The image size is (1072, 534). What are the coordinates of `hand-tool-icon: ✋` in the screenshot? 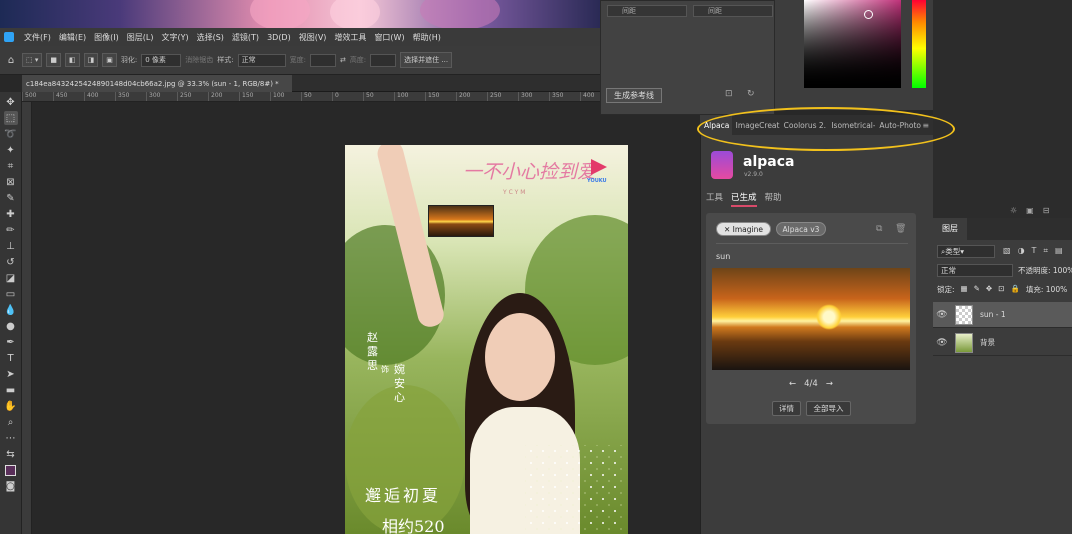 It's located at (11, 406).